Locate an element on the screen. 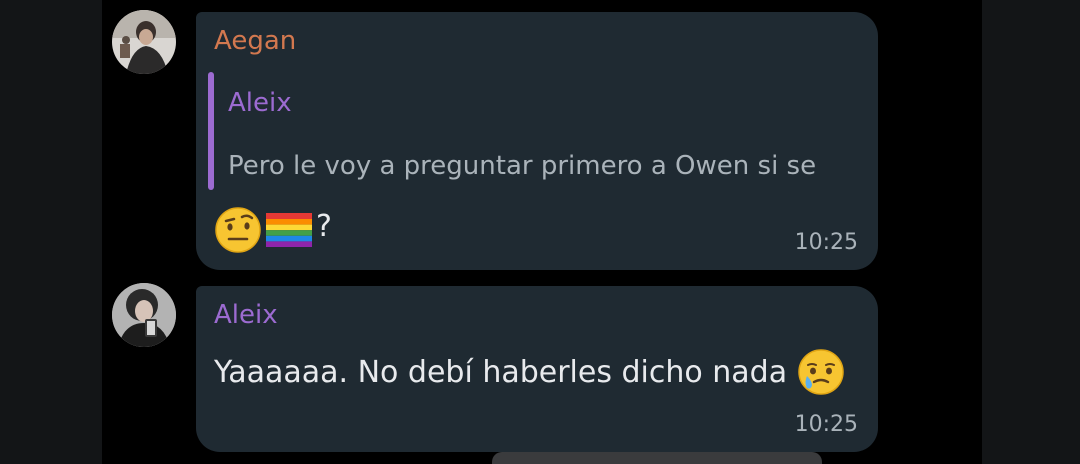 This screenshot has width=1080, height=464. message-content: Yaaaaaa. No debí haberles dicho nada is located at coordinates (531, 372).